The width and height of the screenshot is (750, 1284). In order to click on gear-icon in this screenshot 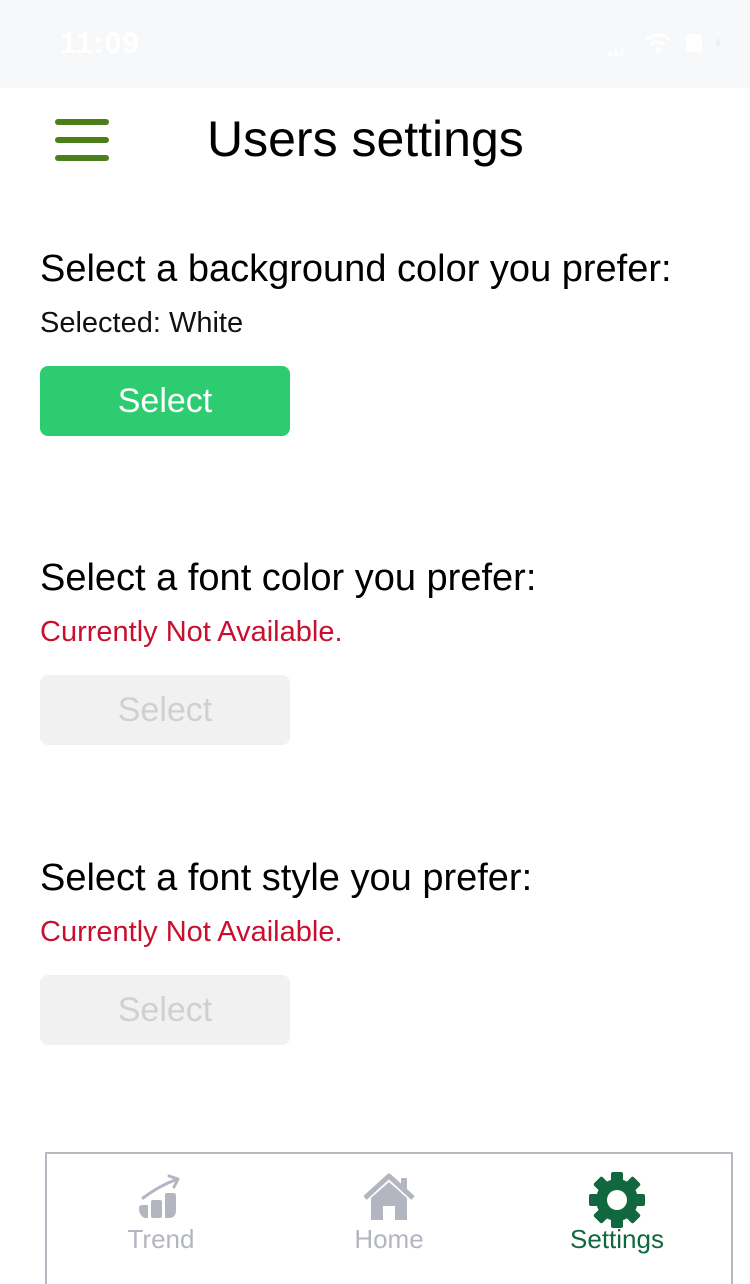, I will do `click(617, 1200)`.